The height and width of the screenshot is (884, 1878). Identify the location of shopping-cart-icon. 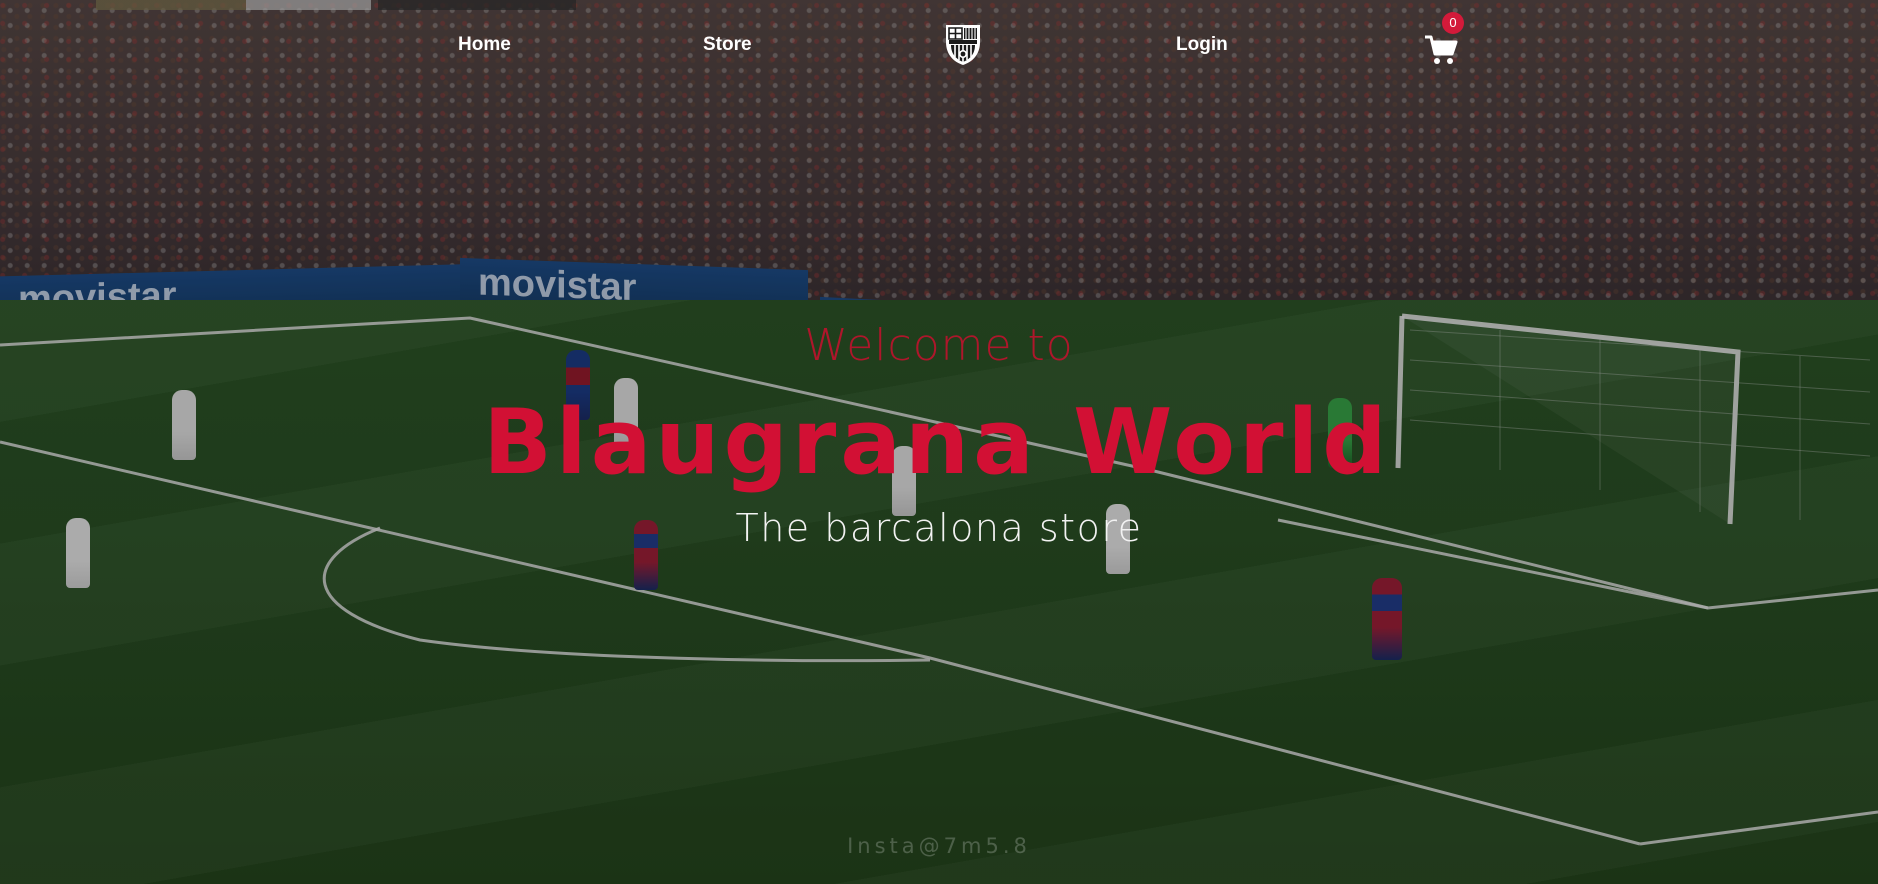
(1441, 50).